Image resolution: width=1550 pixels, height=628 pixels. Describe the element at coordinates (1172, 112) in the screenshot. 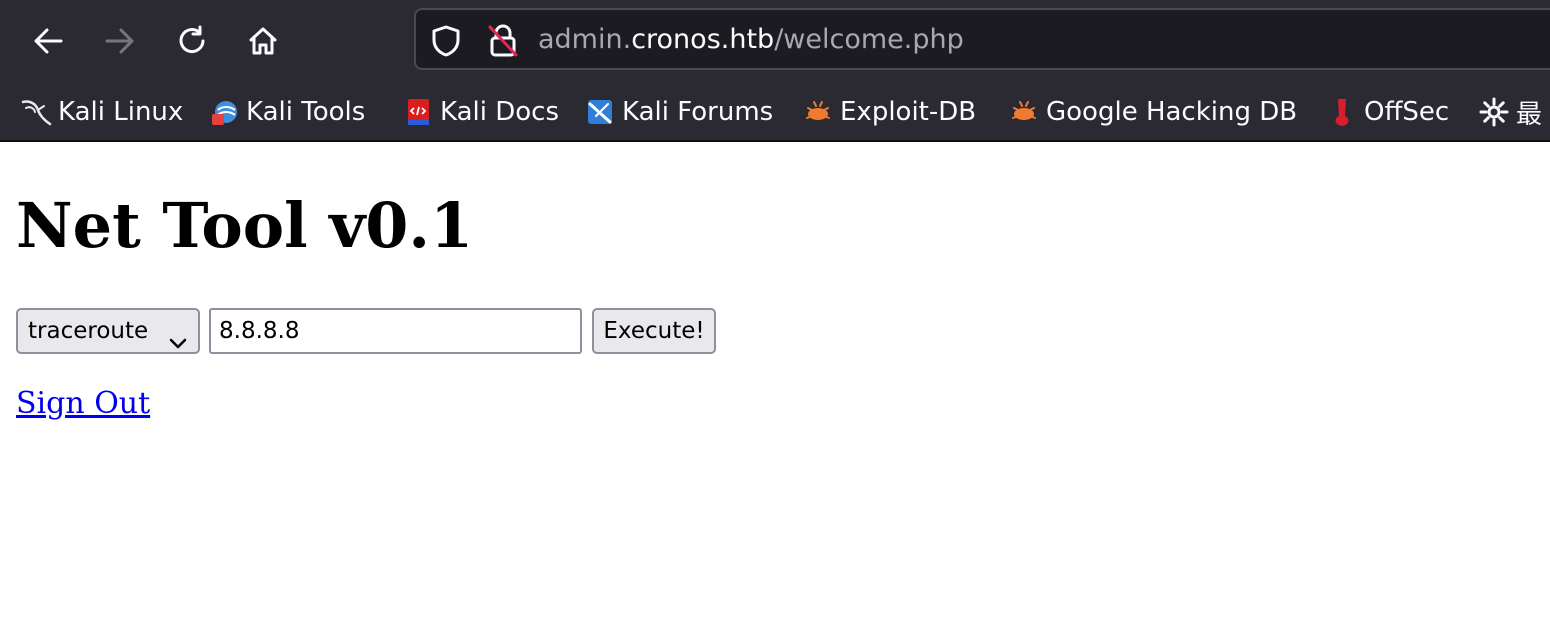

I see `bookmark-label: Google Hacking DB` at that location.